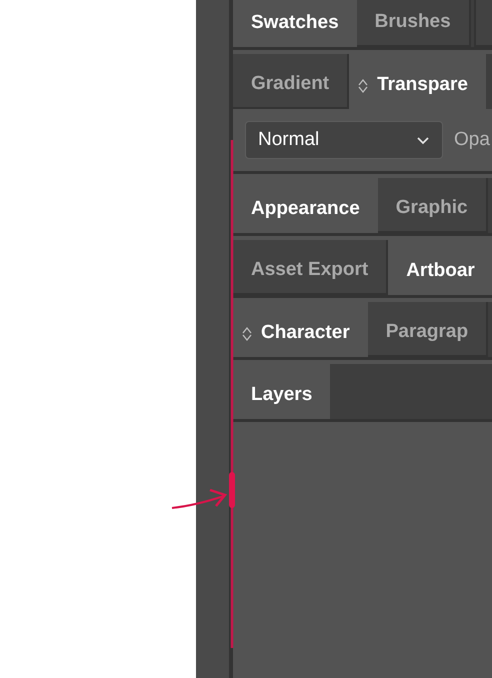  I want to click on blend-mode-dropdown: Normal, so click(344, 140).